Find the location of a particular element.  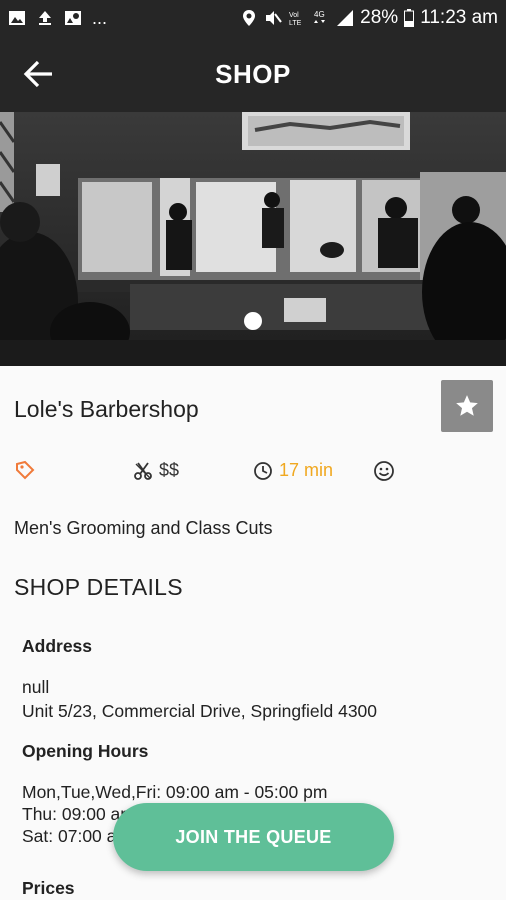

status-time: 11:23 am is located at coordinates (459, 17).